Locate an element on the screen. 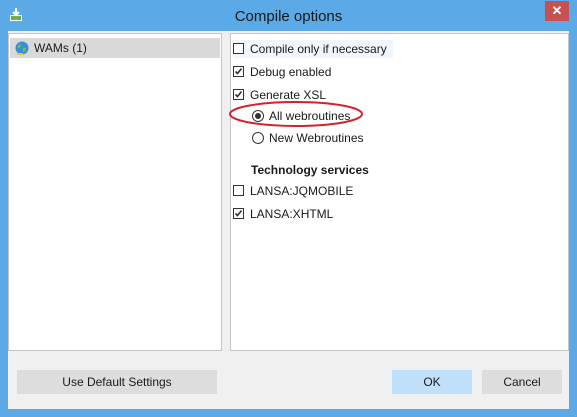  generate-xsl-checkbox: Generate XSL is located at coordinates (313, 95).